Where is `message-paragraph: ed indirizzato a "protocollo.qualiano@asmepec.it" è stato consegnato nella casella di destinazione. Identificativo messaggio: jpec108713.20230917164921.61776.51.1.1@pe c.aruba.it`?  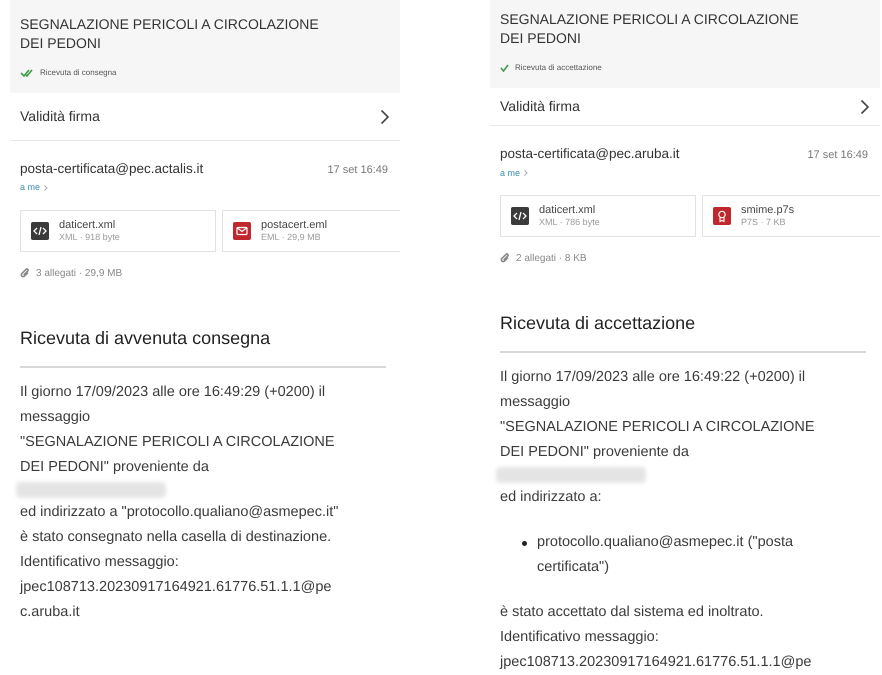
message-paragraph: ed indirizzato a "protocollo.qualiano@asmepec.it" è stato consegnato nella casella di destinazione. Identificativo messaggio: jpec108713.20230917164921.61776.51.1.1@pe c.aruba.it is located at coordinates (179, 562).